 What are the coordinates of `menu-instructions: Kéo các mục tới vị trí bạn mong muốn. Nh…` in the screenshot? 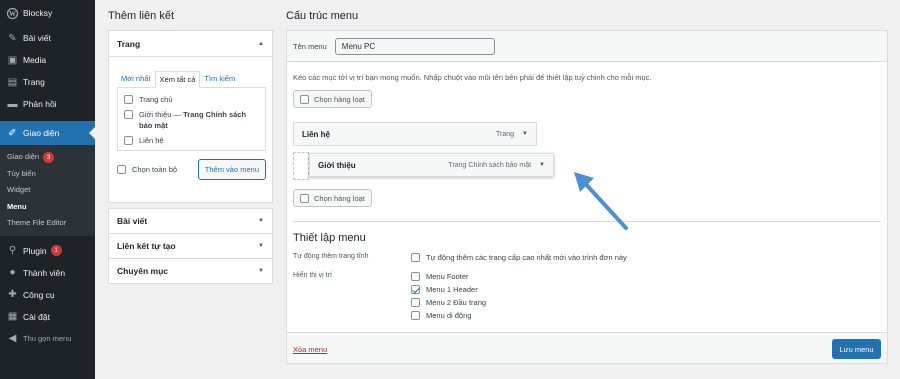 It's located at (472, 77).